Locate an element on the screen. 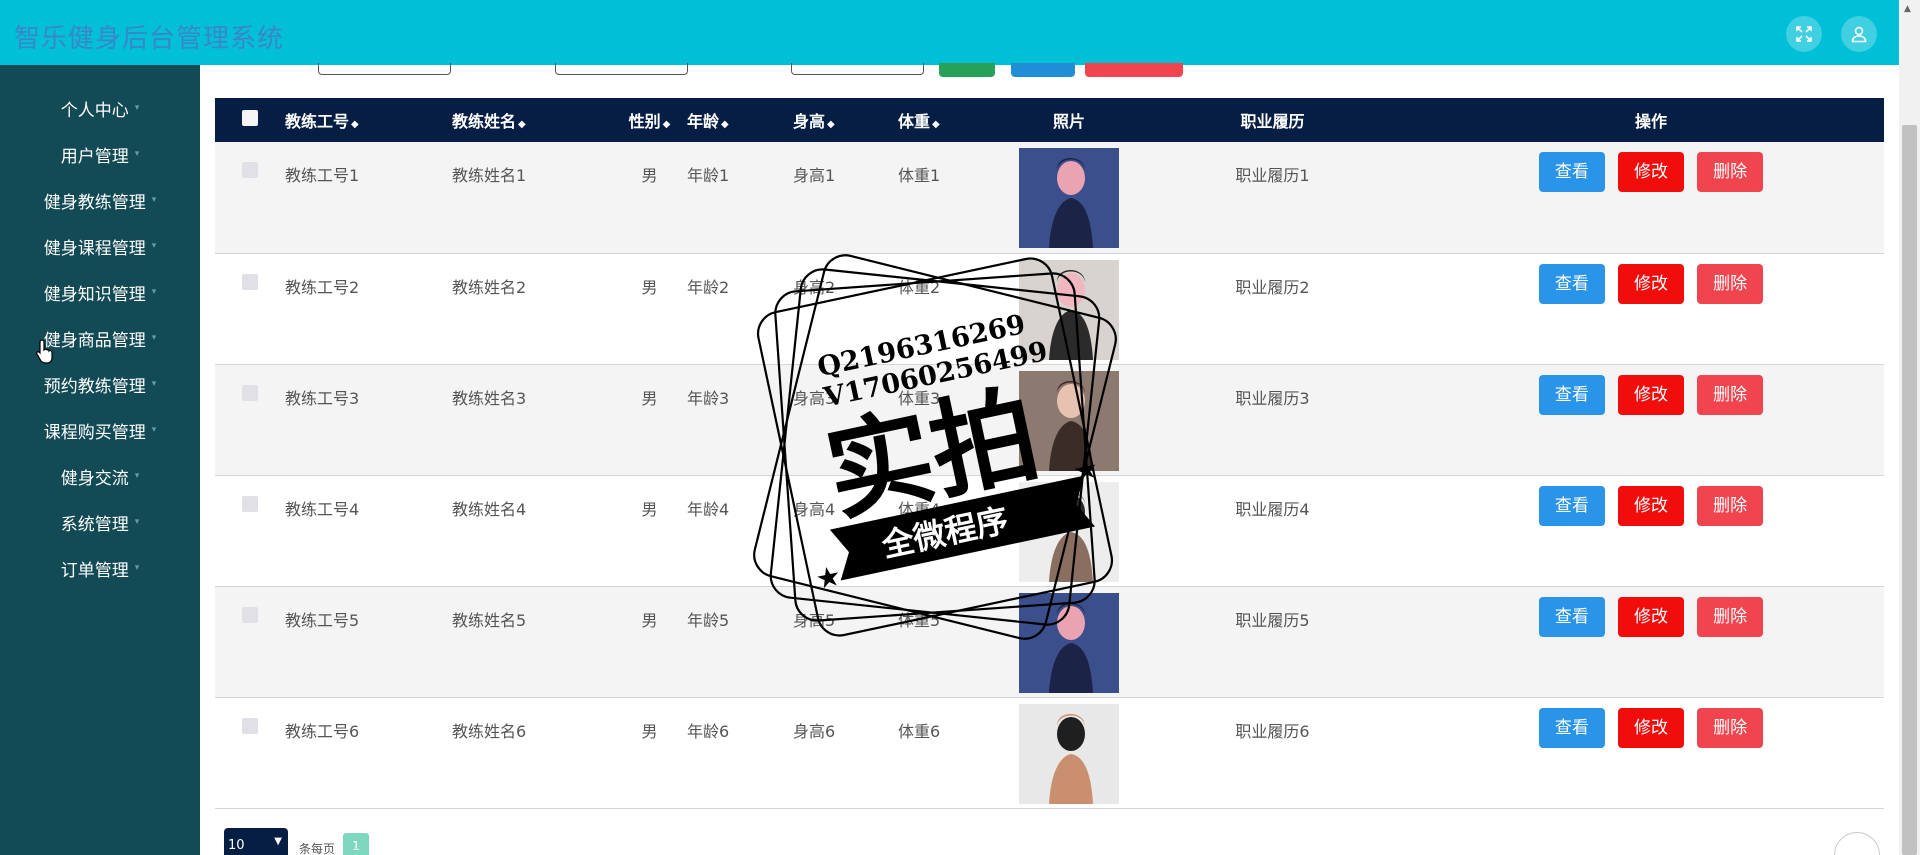 The height and width of the screenshot is (855, 1920). cell-coach-id: 教练工号5 is located at coordinates (322, 620).